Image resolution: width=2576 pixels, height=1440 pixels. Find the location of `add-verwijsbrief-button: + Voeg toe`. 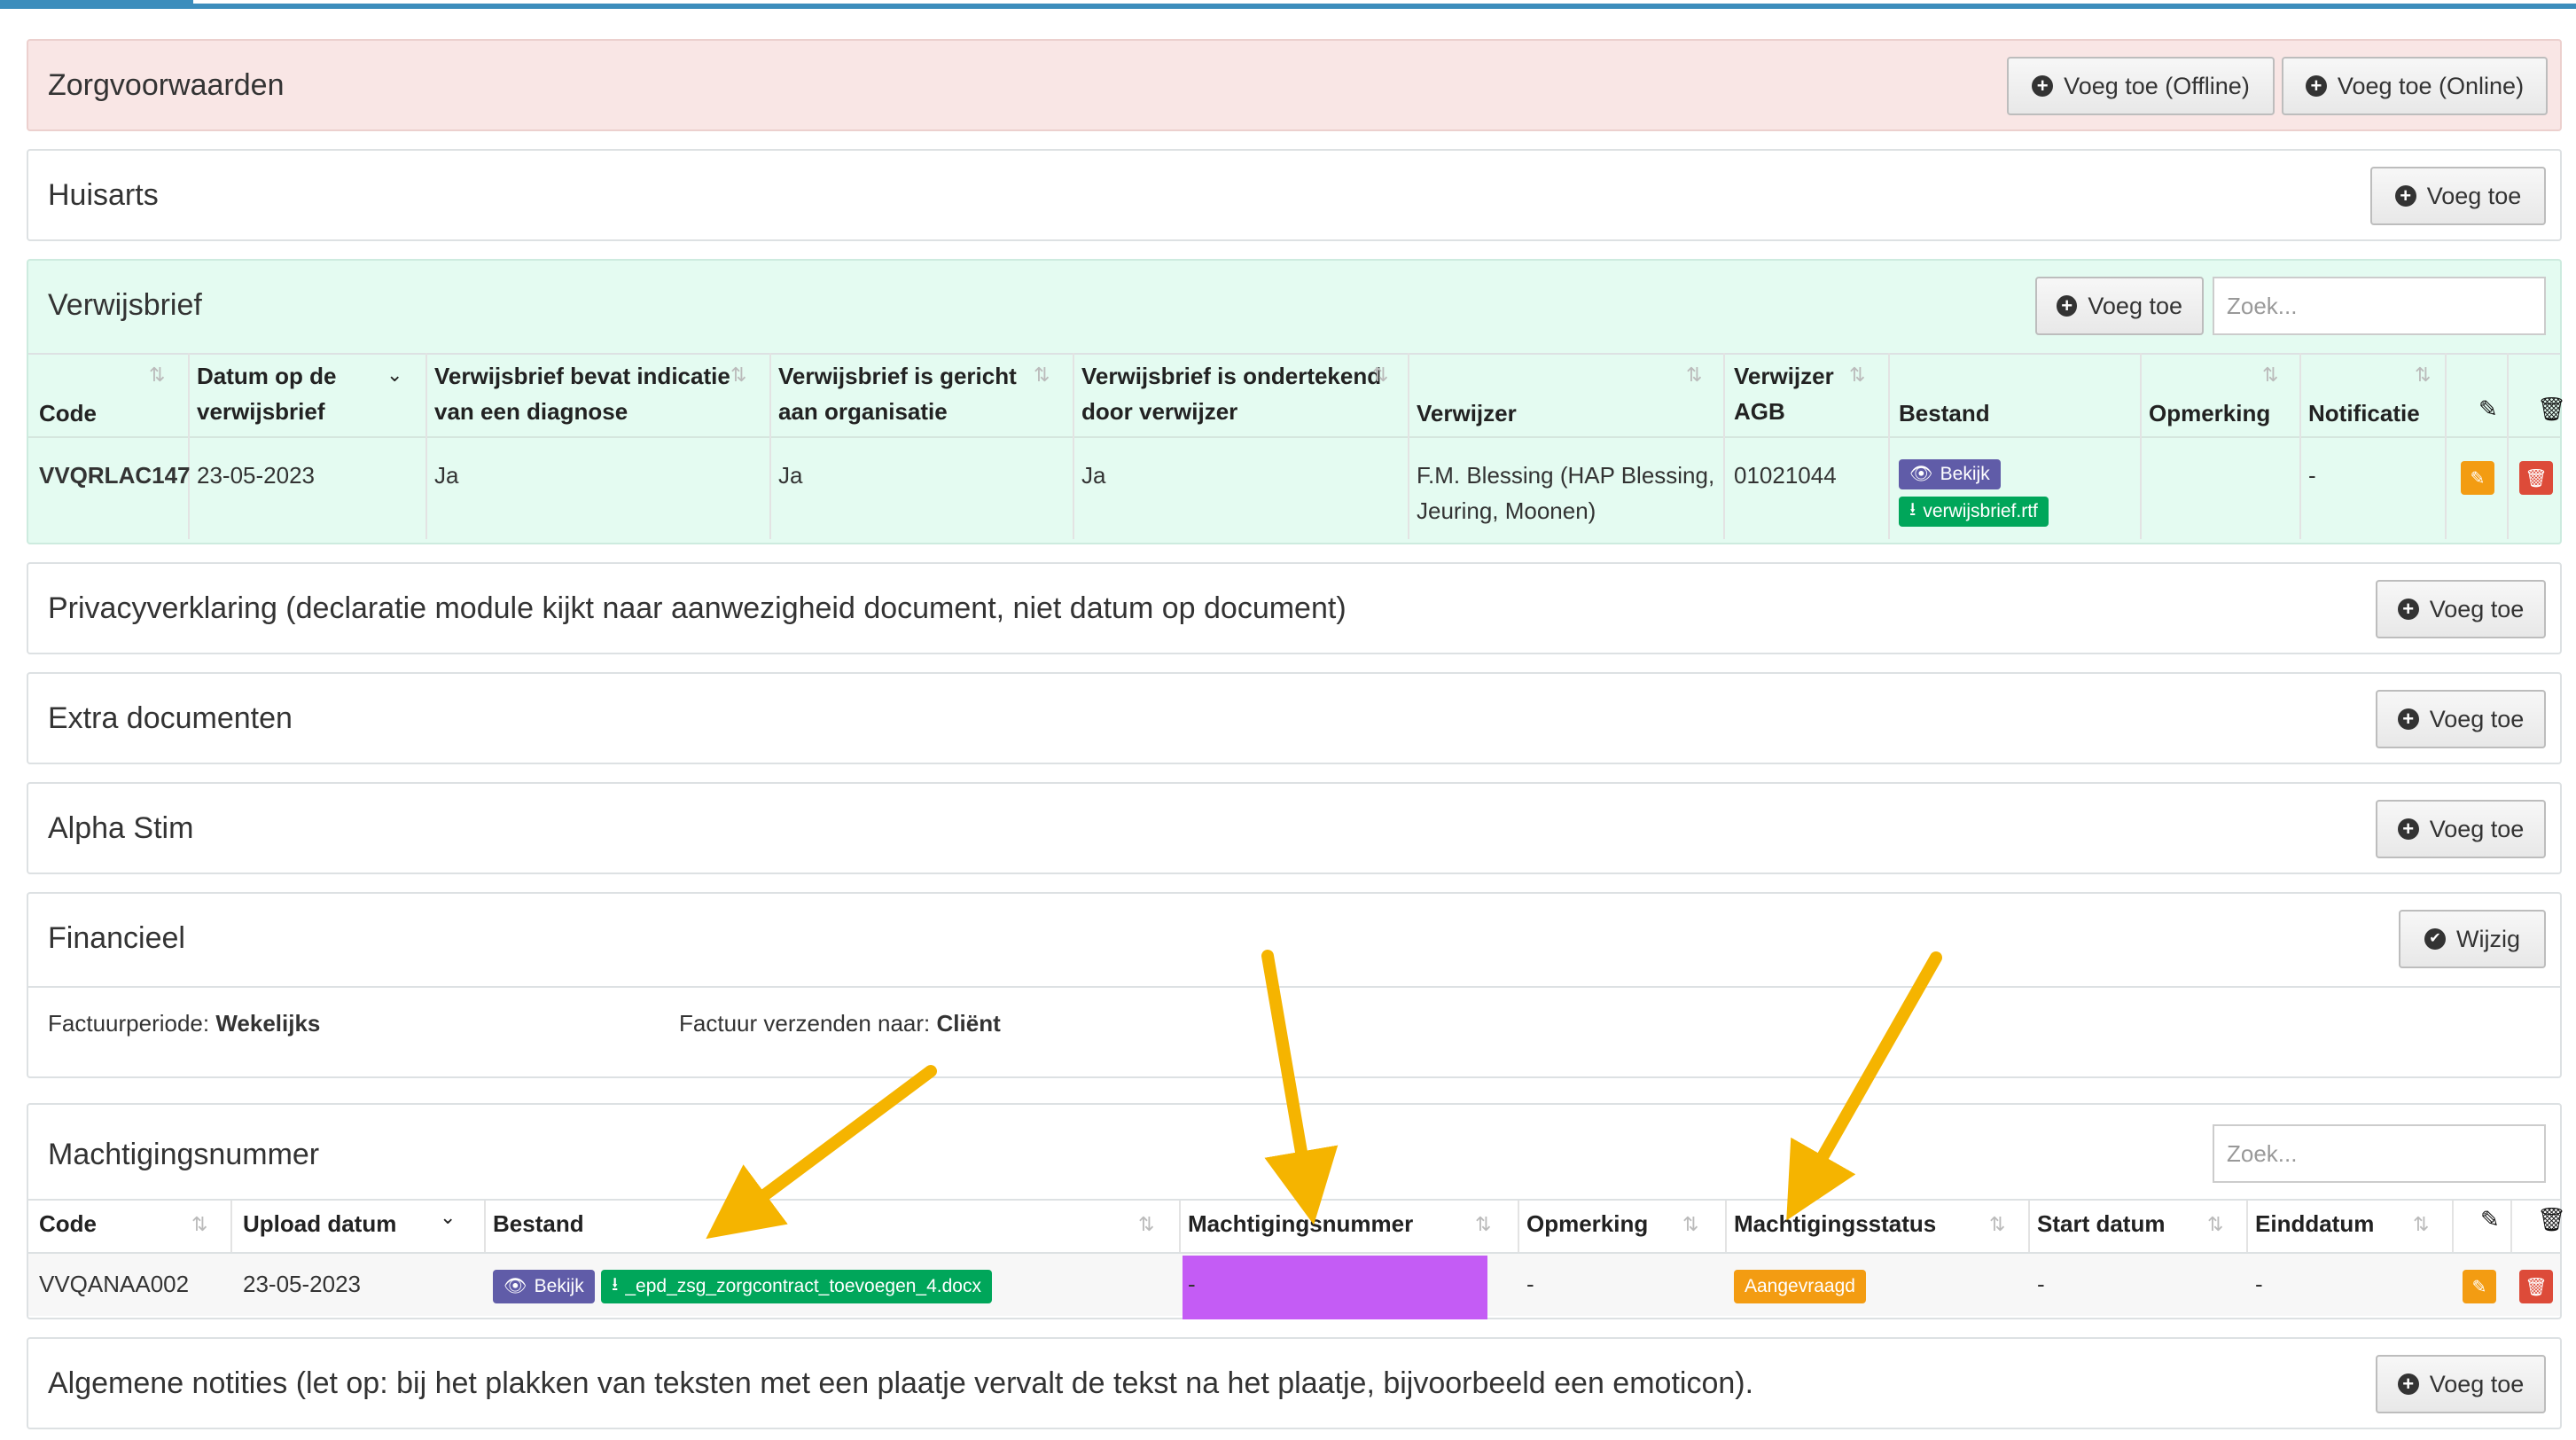

add-verwijsbrief-button: + Voeg toe is located at coordinates (2119, 306).